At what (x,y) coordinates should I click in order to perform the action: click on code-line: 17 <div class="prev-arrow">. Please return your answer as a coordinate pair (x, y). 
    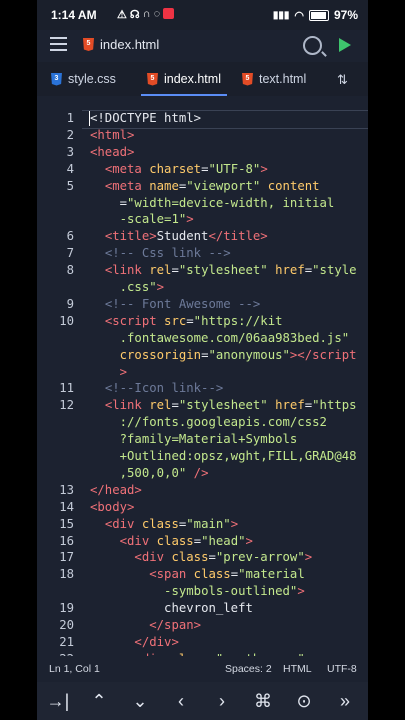
    Looking at the image, I should click on (202, 557).